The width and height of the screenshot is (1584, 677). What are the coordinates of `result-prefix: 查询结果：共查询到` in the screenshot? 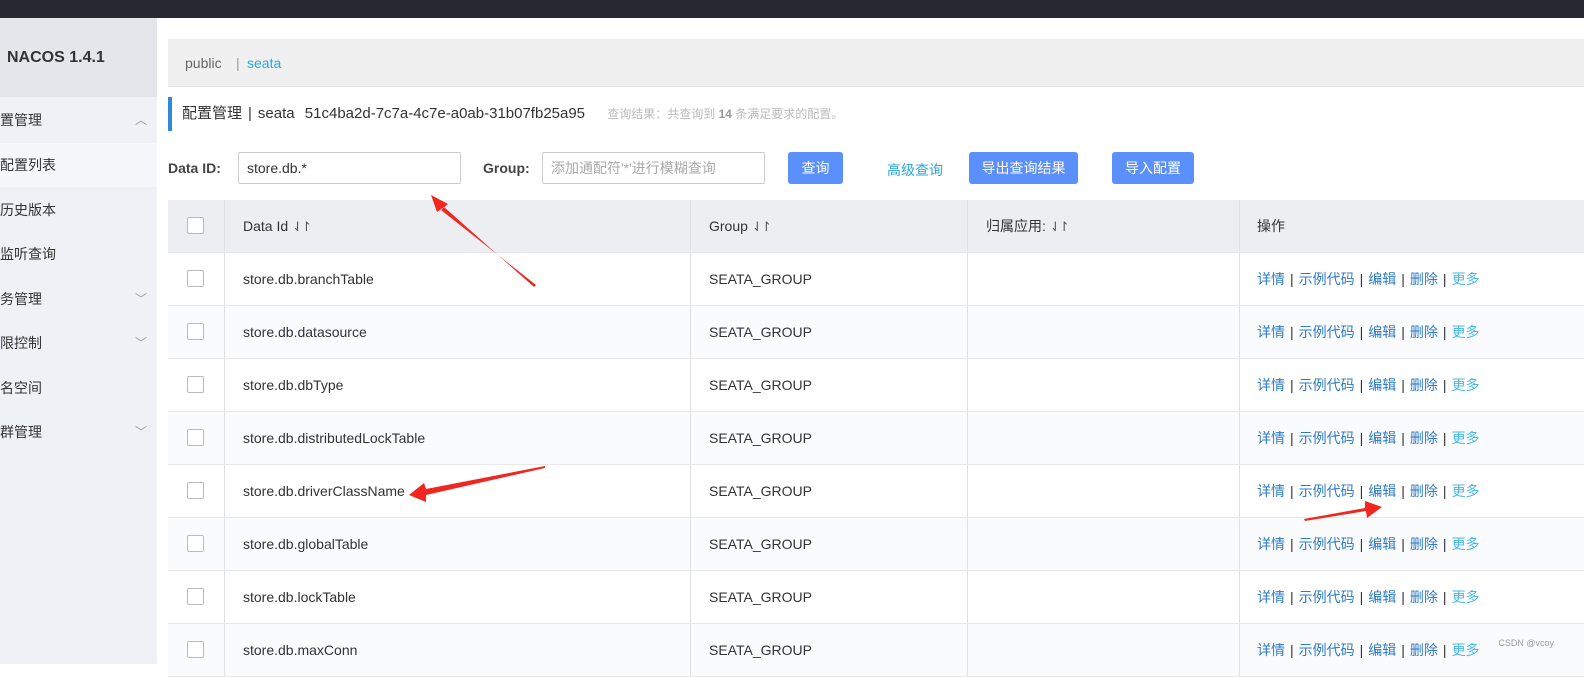 It's located at (661, 114).